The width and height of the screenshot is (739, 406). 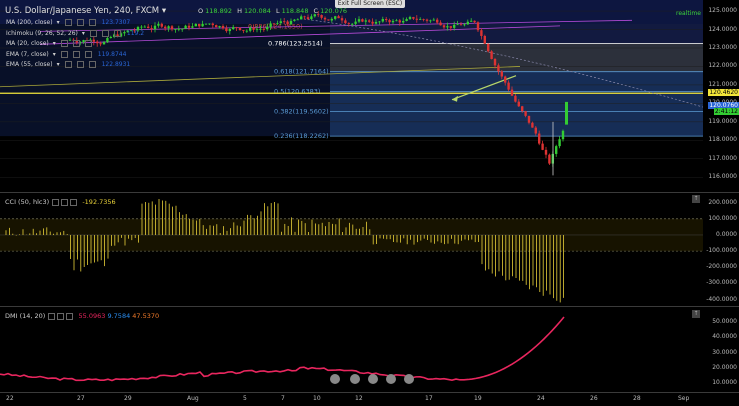 I want to click on step-back-icon, so click(x=355, y=379).